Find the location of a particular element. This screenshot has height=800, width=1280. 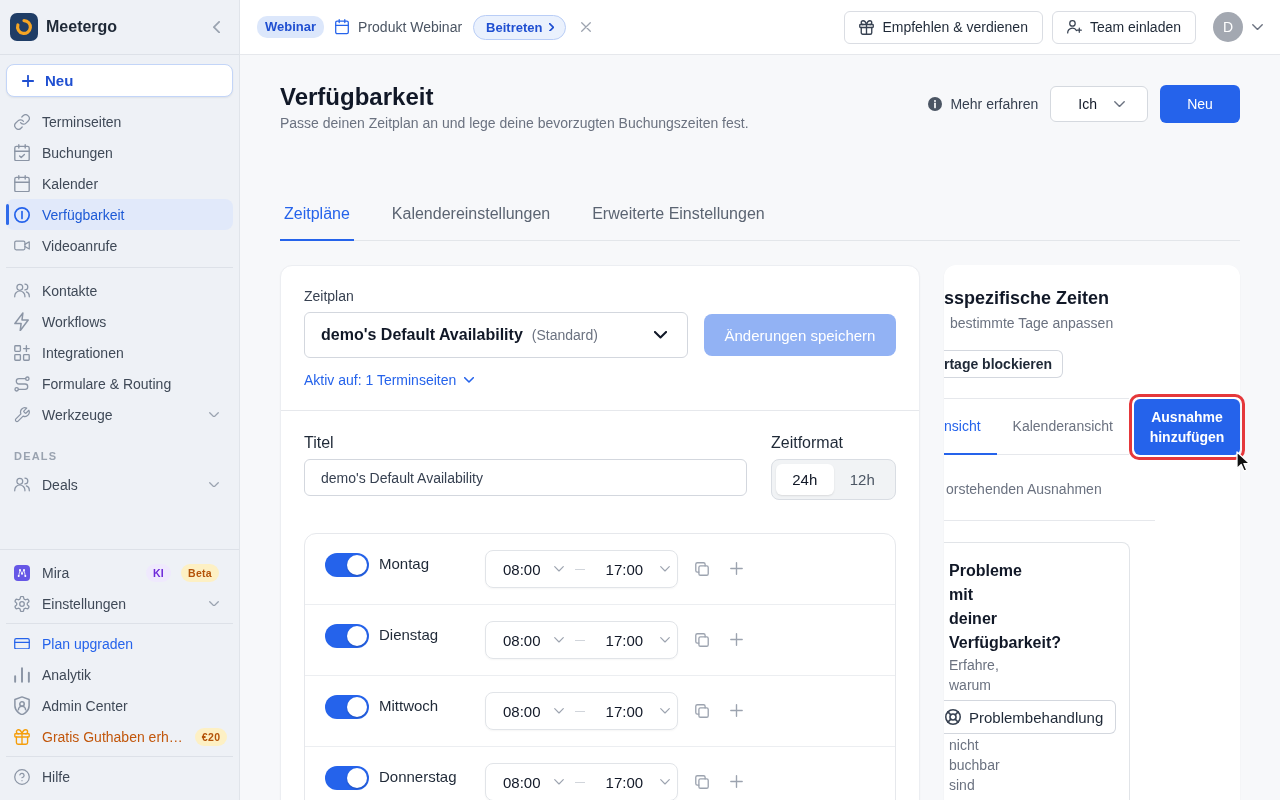

ai-badge: KI is located at coordinates (158, 572).